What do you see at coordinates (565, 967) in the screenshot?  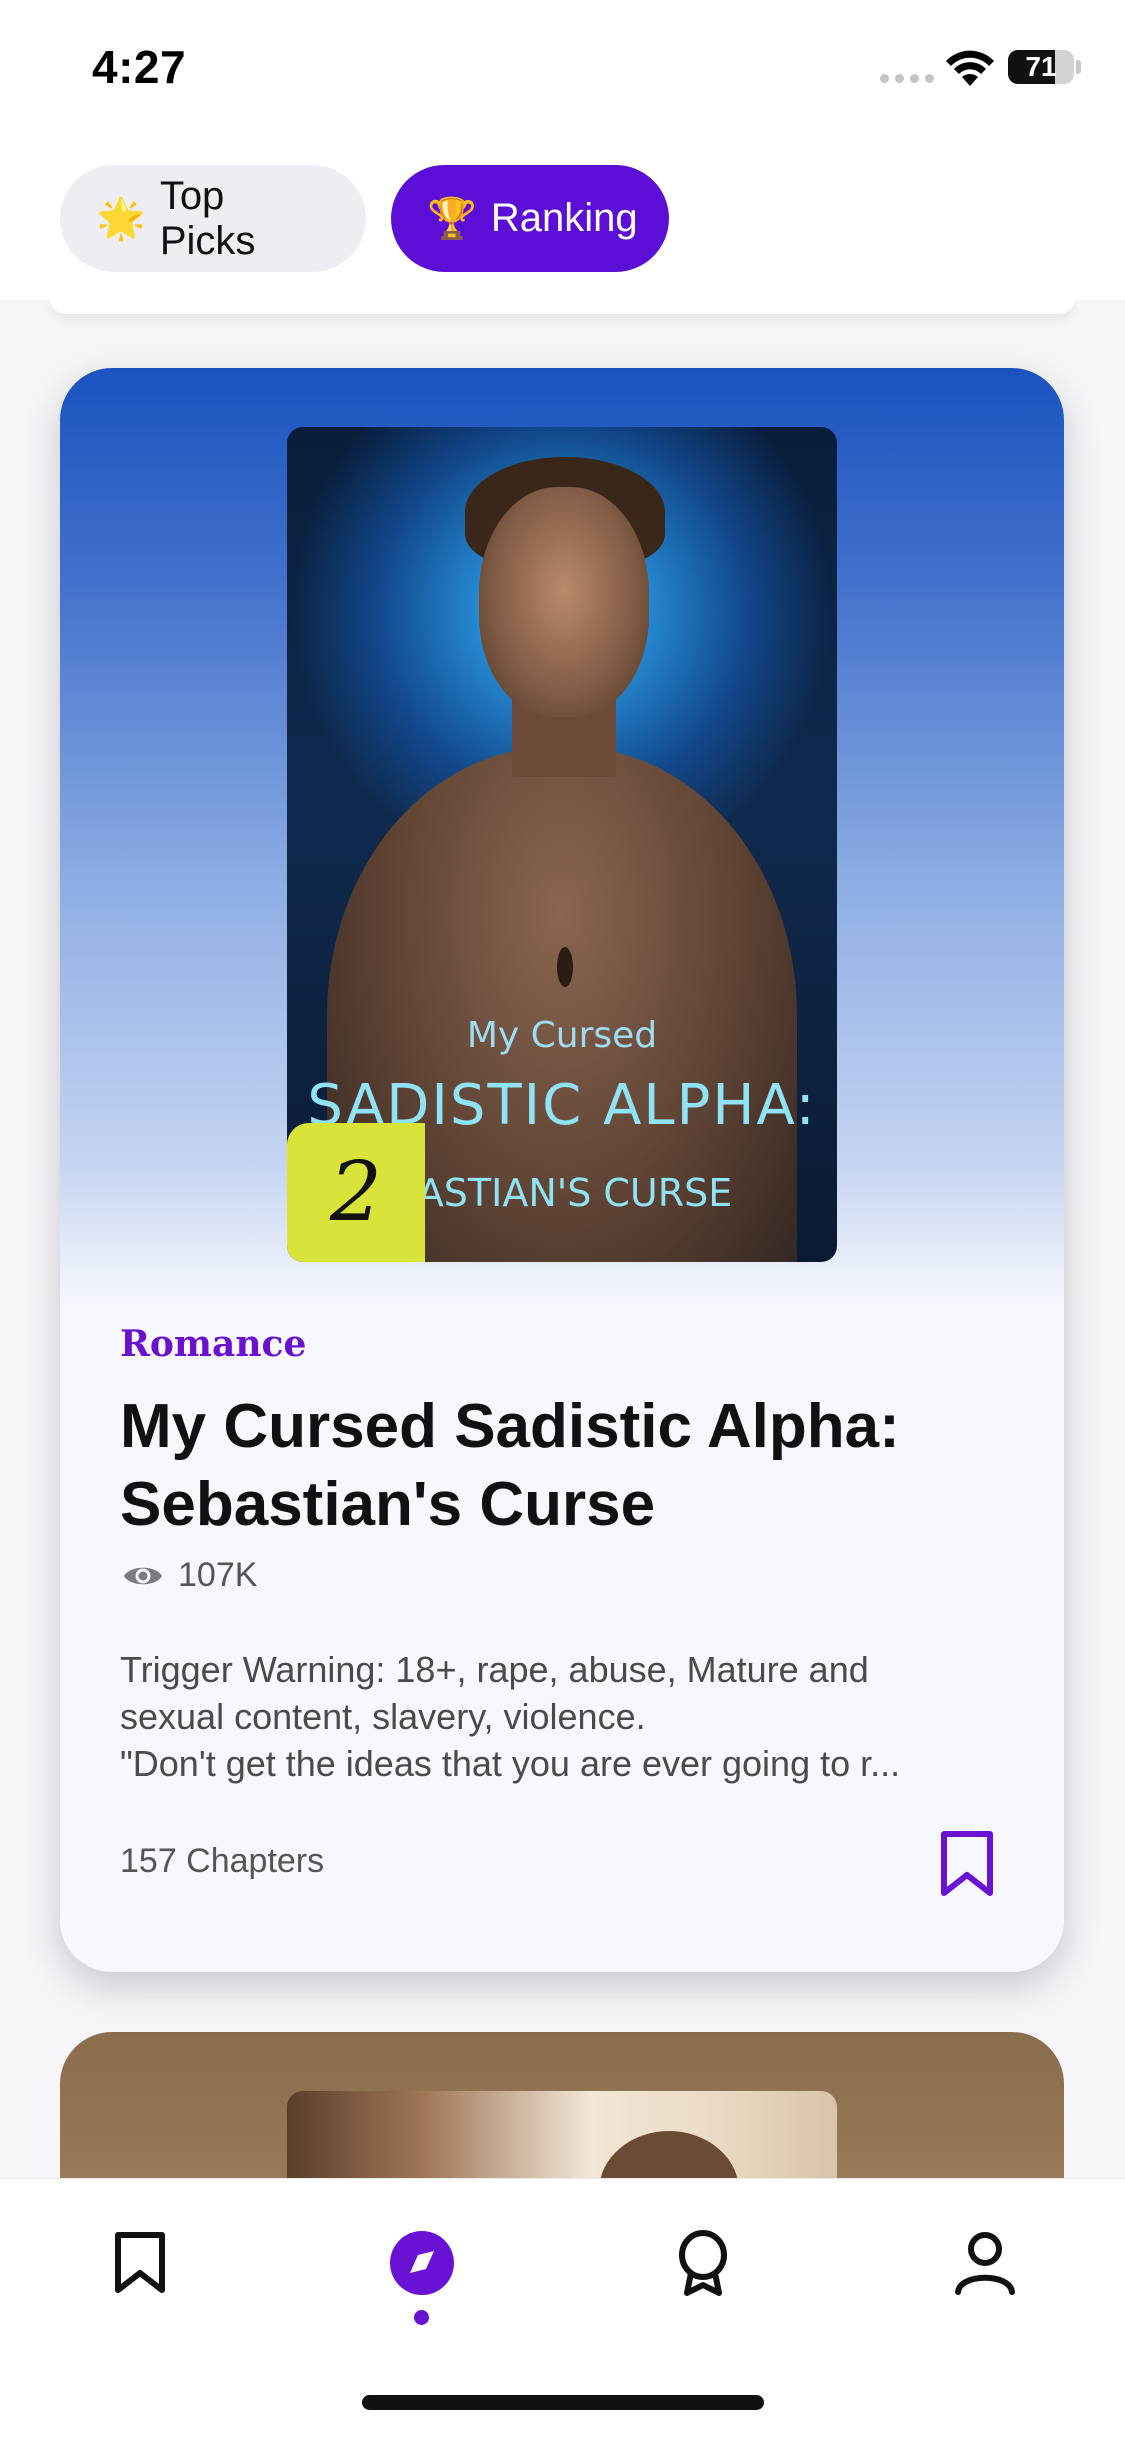 I see `cover-art-necklace` at bounding box center [565, 967].